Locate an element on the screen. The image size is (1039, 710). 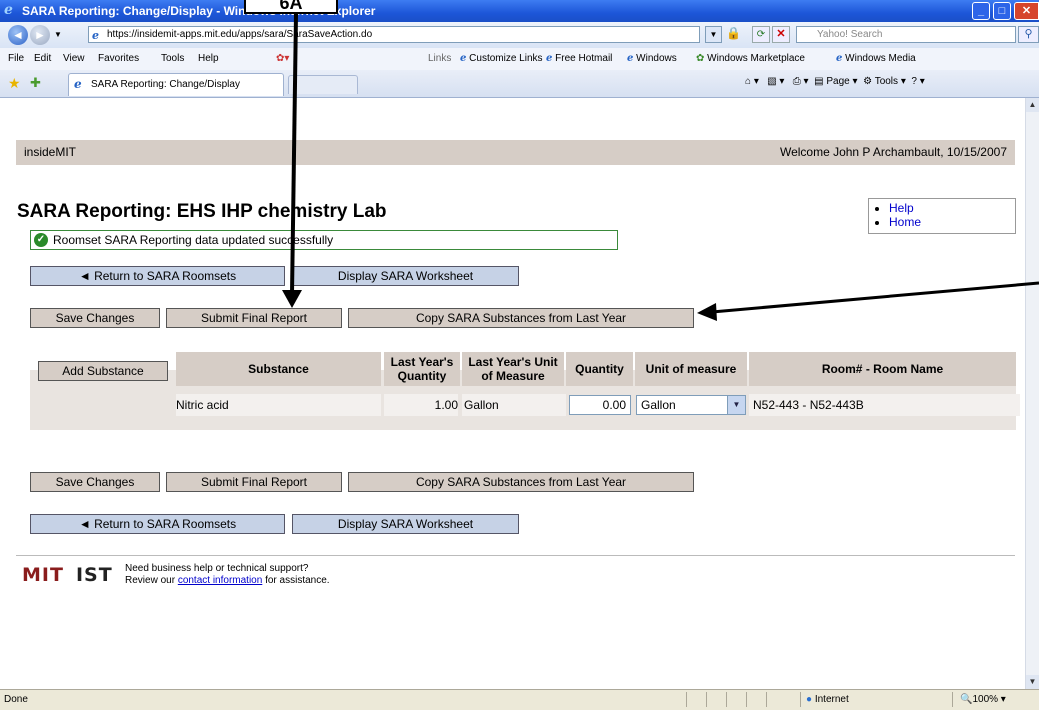
display-worksheet-button: Display SARA Worksheet is located at coordinates (405, 276).